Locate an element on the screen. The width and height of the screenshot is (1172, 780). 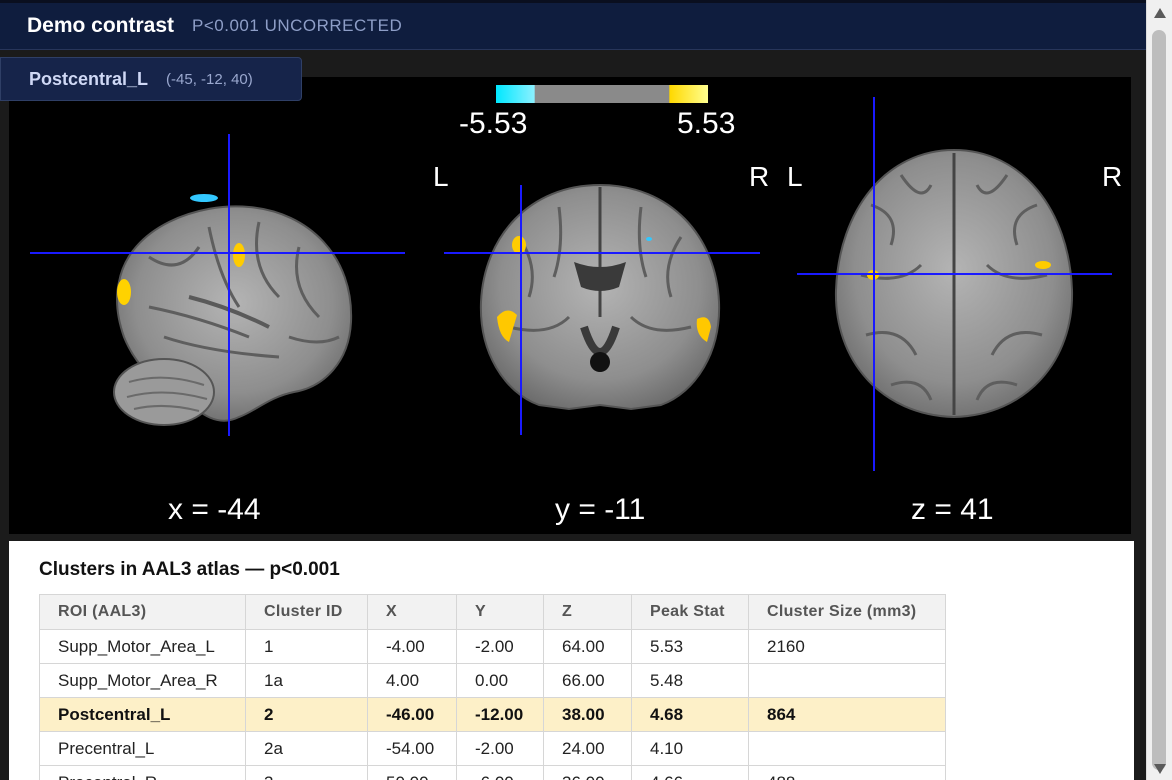
table-cell: -6.00 is located at coordinates (500, 772).